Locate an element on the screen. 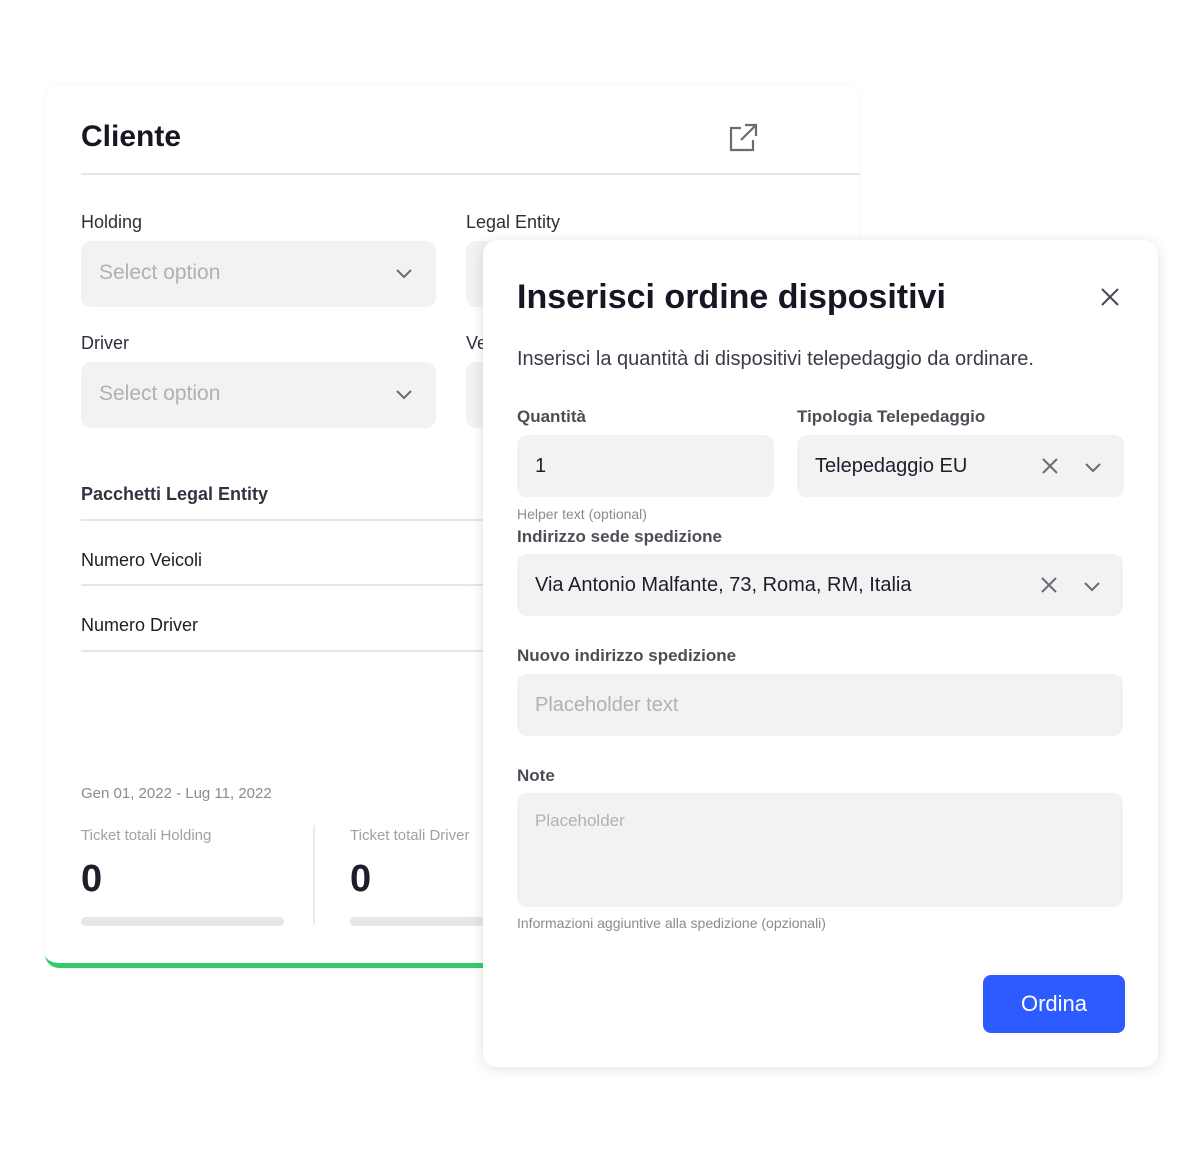 This screenshot has height=1160, width=1201. quantita-helper: Helper text (optional) is located at coordinates (582, 514).